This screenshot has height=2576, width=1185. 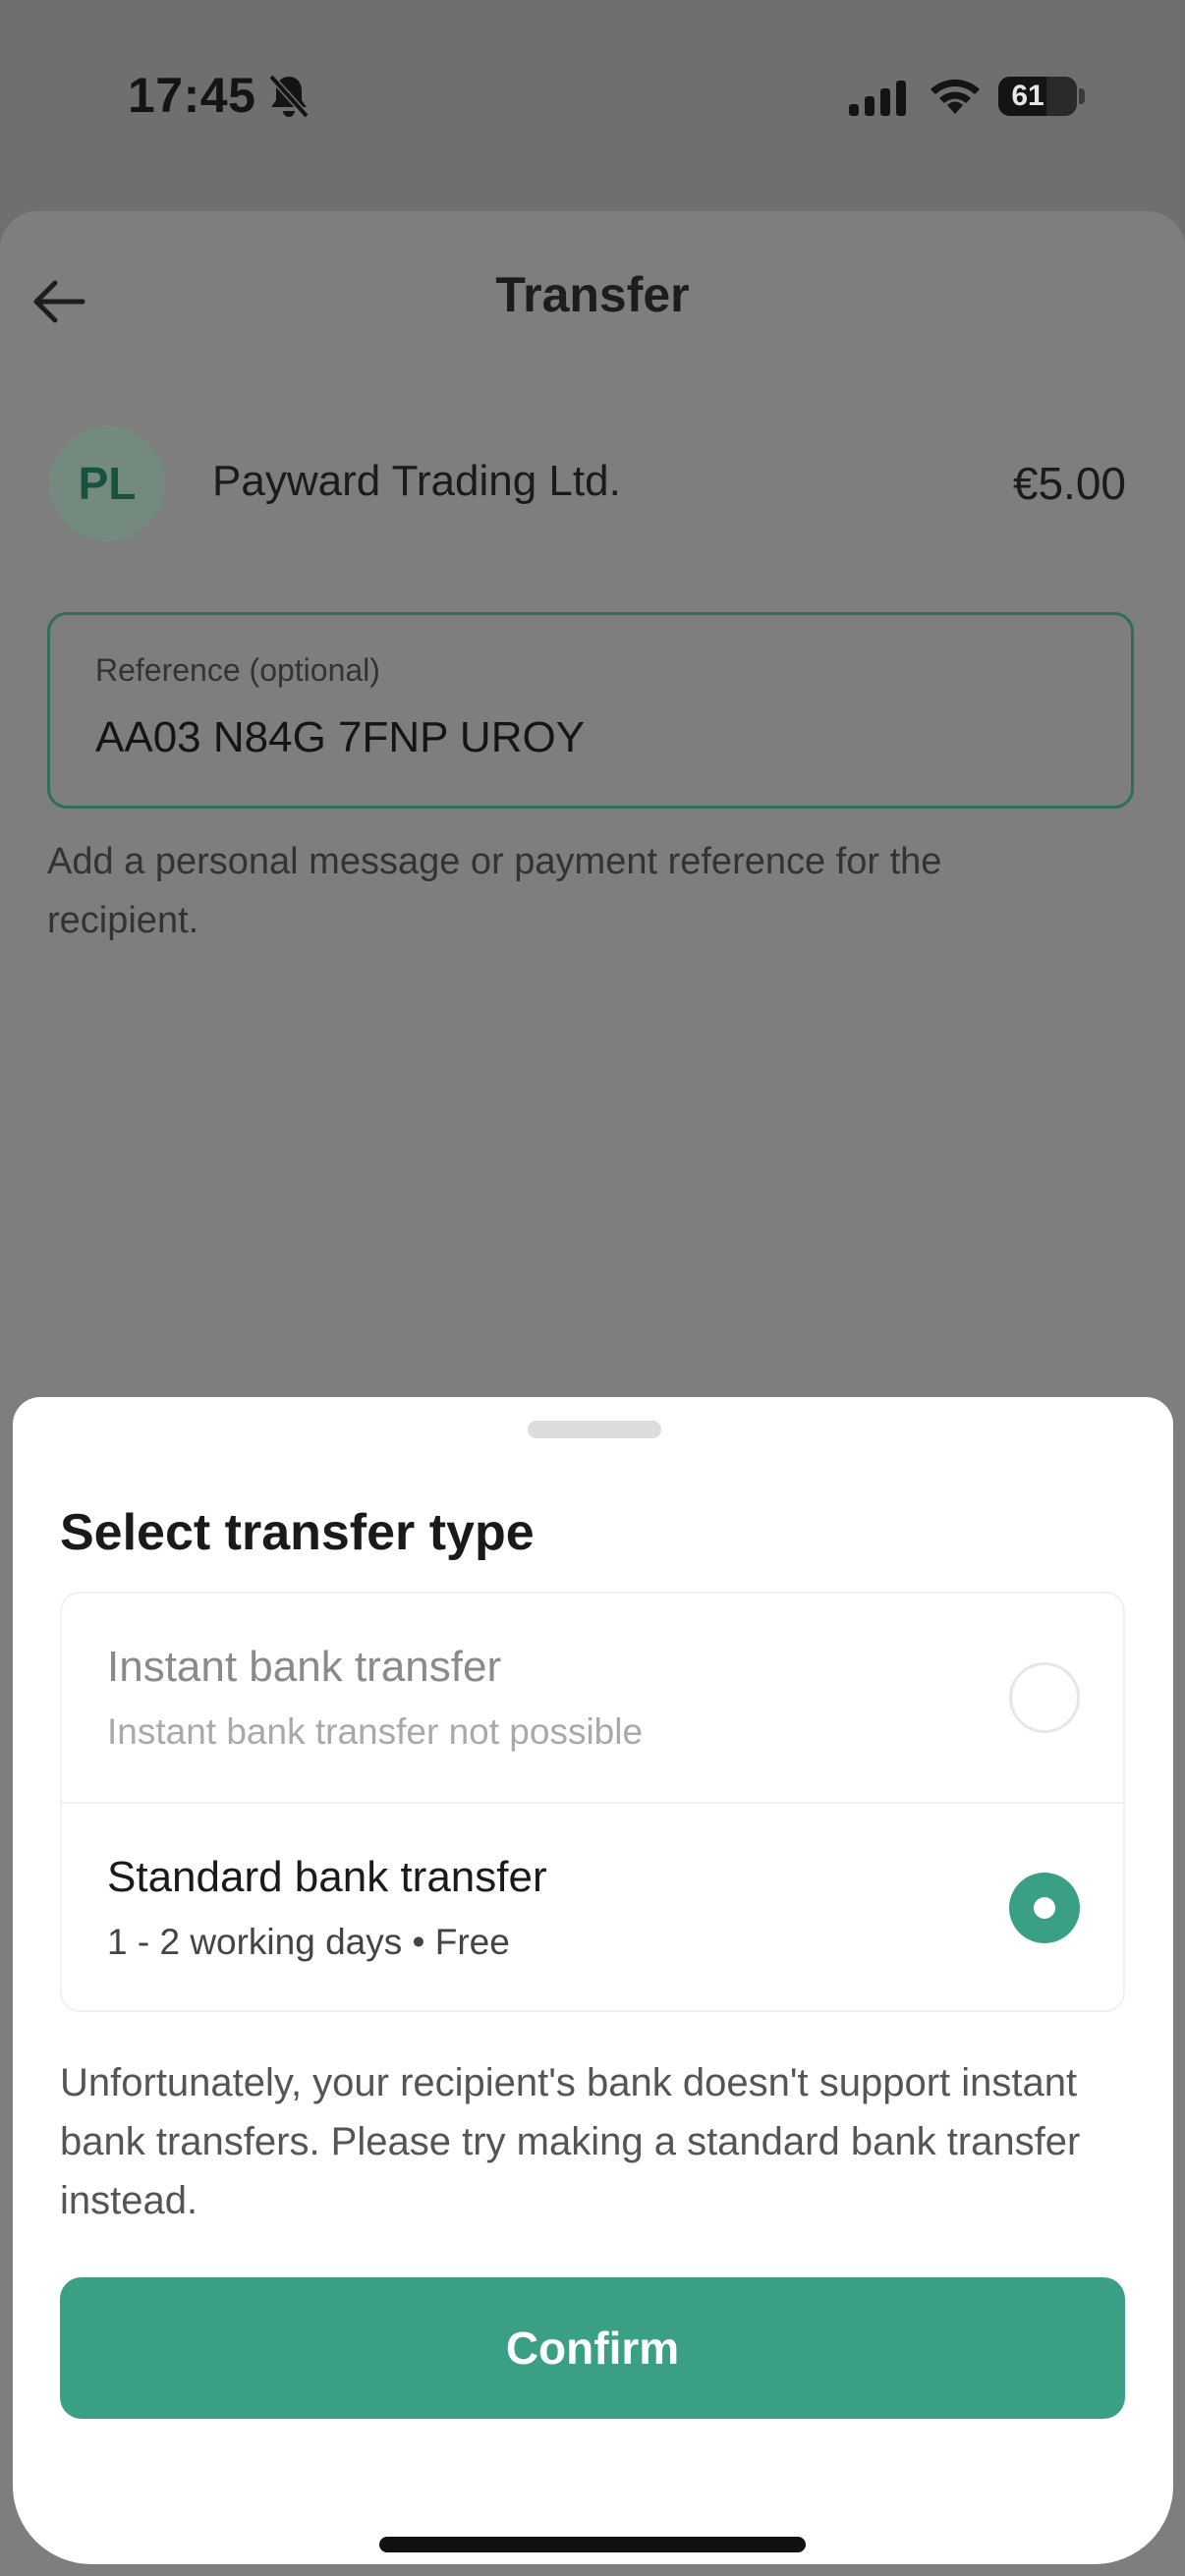 What do you see at coordinates (238, 670) in the screenshot?
I see `reference-label: Reference (optional)` at bounding box center [238, 670].